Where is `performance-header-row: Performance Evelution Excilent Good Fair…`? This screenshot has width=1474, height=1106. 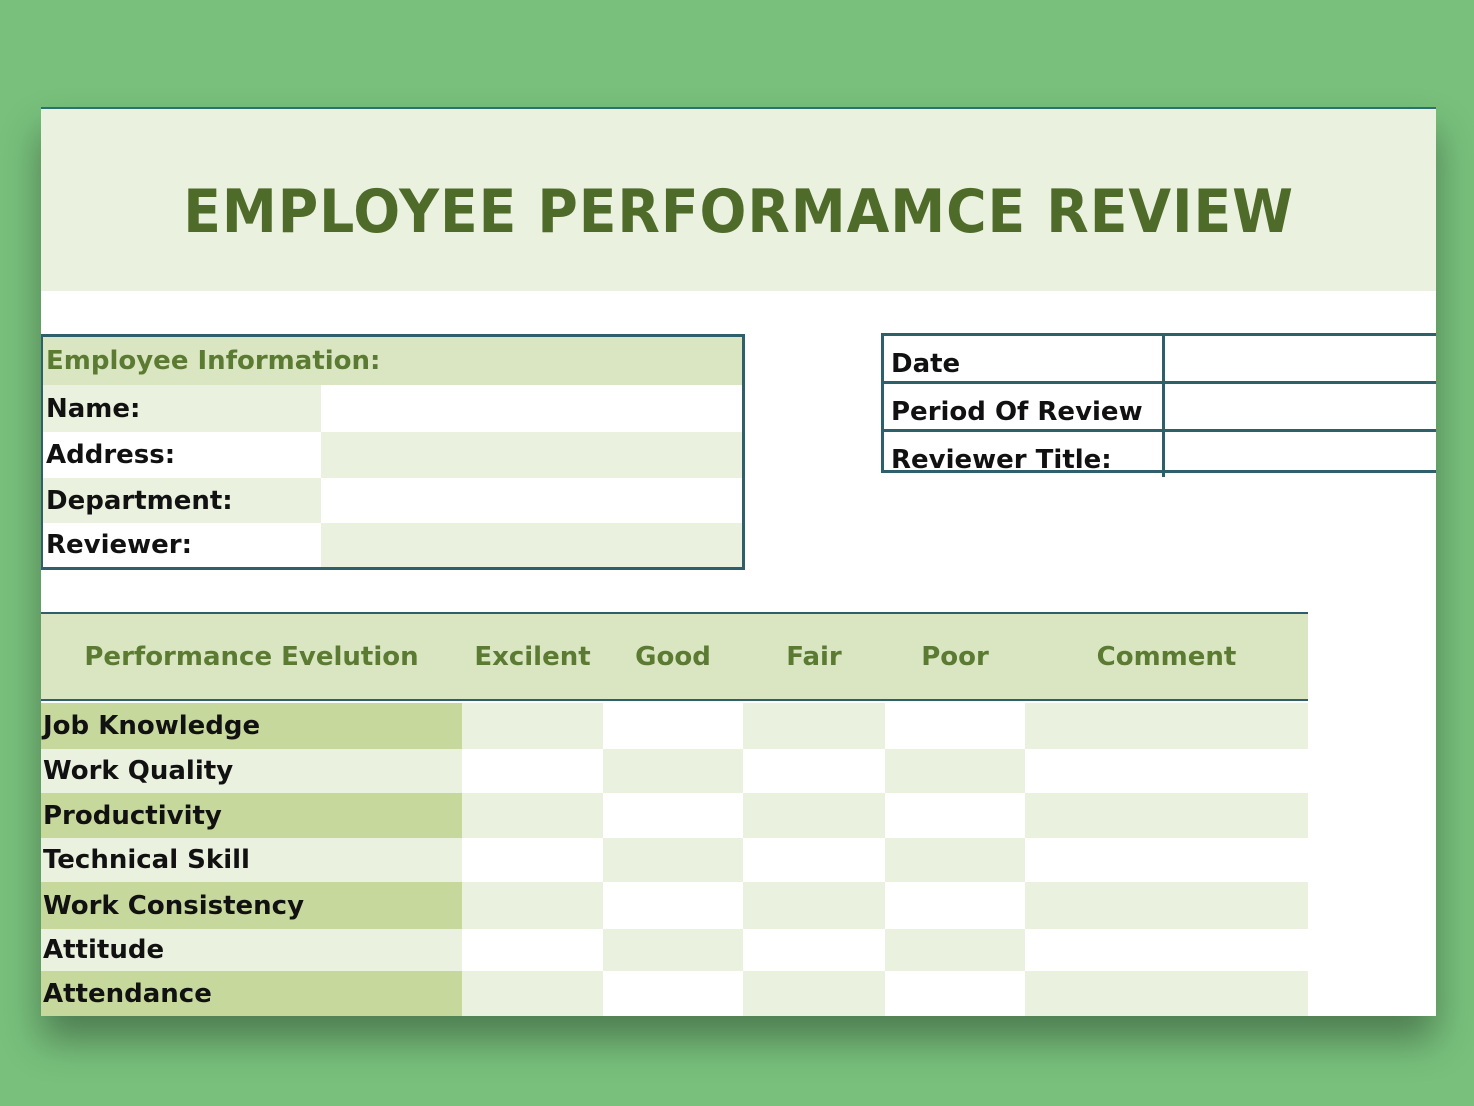 performance-header-row: Performance Evelution Excilent Good Fair… is located at coordinates (674, 656).